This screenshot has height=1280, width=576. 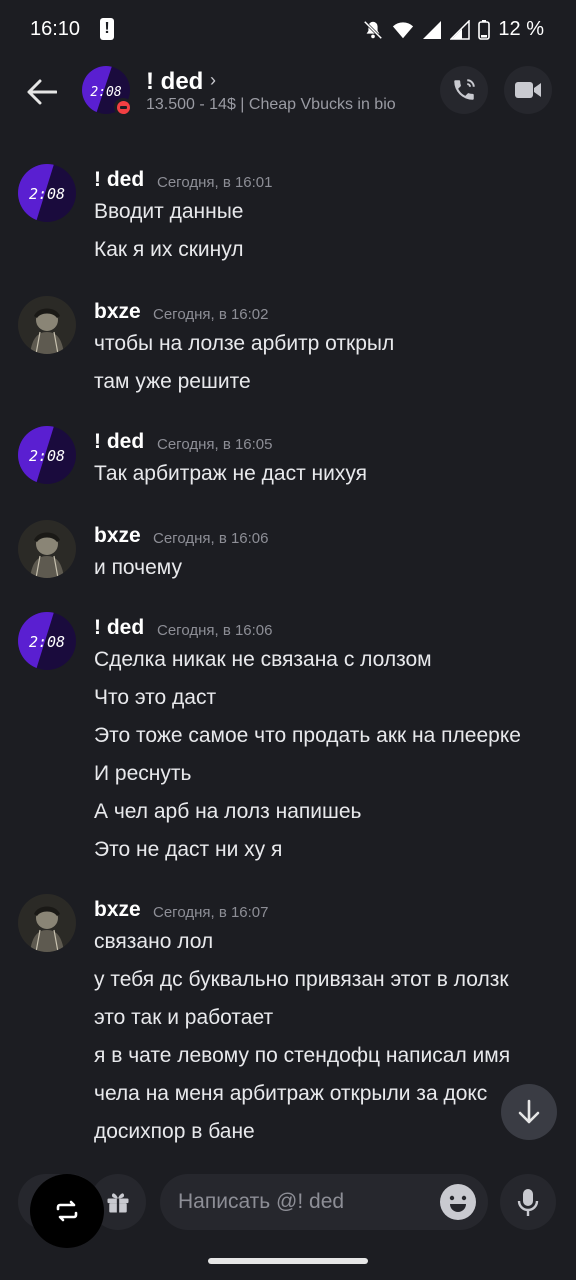 What do you see at coordinates (211, 314) in the screenshot?
I see `message-timestamp: Сегодня, в 16:02` at bounding box center [211, 314].